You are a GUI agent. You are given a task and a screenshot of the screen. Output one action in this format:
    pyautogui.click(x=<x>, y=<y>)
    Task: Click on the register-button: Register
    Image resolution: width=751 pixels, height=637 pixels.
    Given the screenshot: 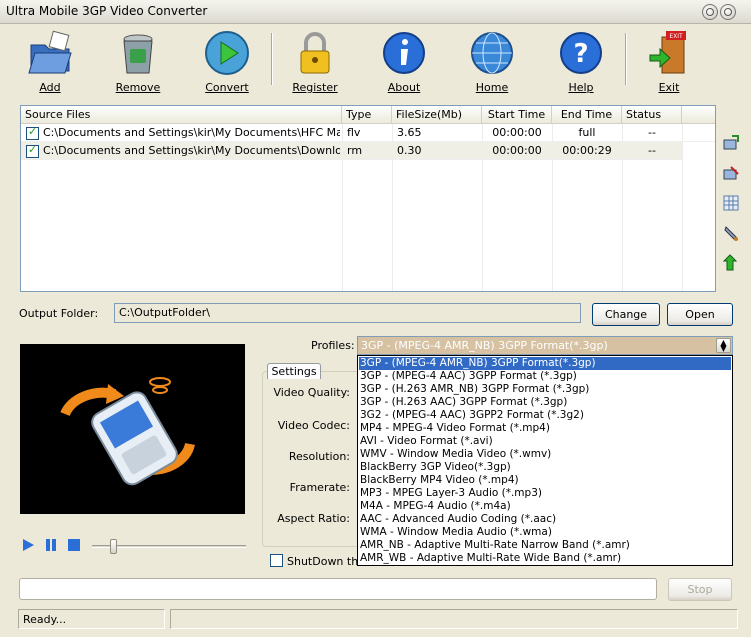 What is the action you would take?
    pyautogui.click(x=315, y=62)
    